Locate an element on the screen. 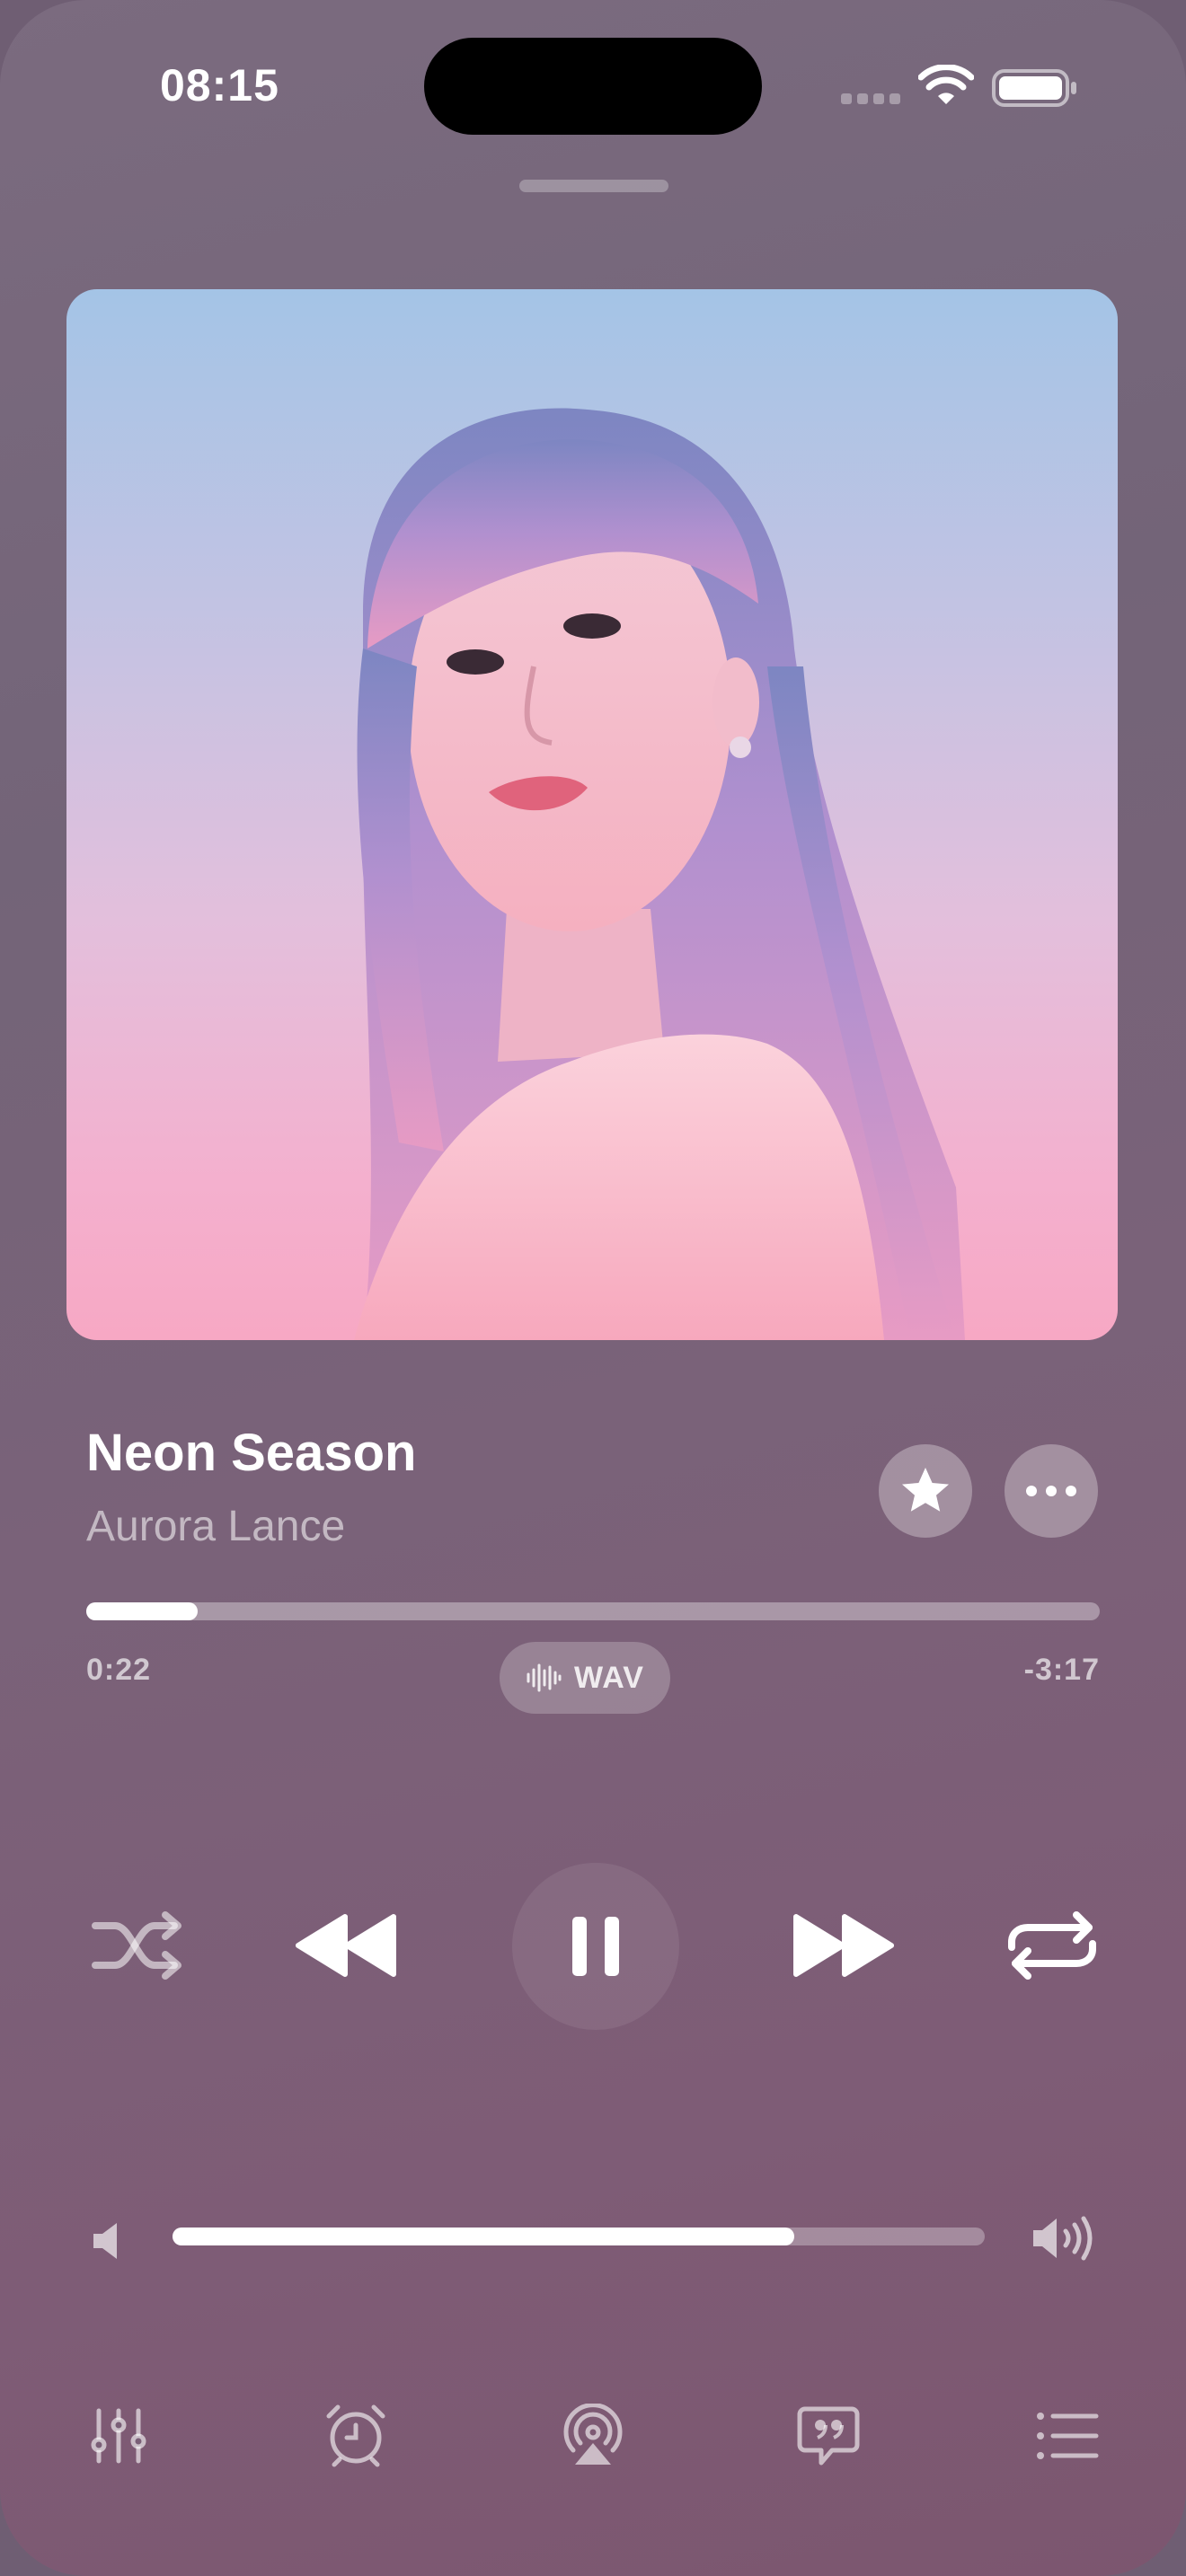 This screenshot has width=1186, height=2576. sheet-grabber is located at coordinates (593, 186).